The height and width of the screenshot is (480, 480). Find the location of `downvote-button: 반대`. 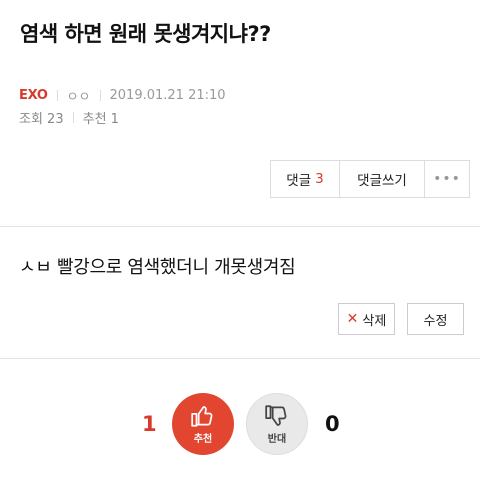

downvote-button: 반대 is located at coordinates (277, 424).